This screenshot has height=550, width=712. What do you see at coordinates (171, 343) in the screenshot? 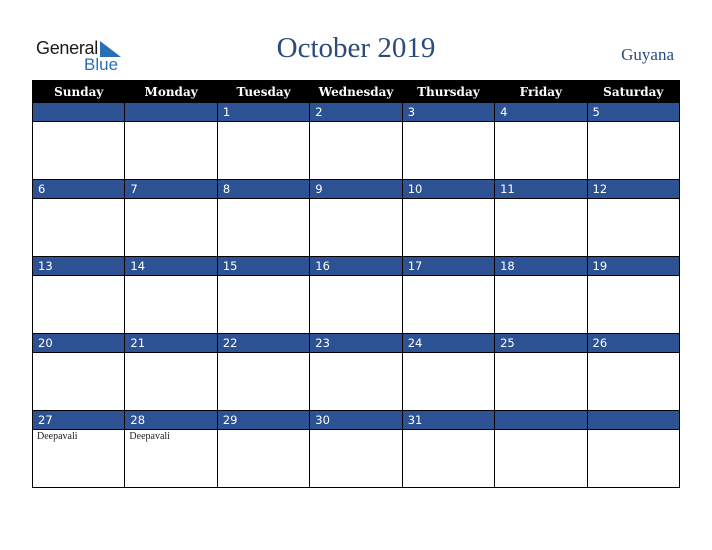
I see `day-number: 21` at bounding box center [171, 343].